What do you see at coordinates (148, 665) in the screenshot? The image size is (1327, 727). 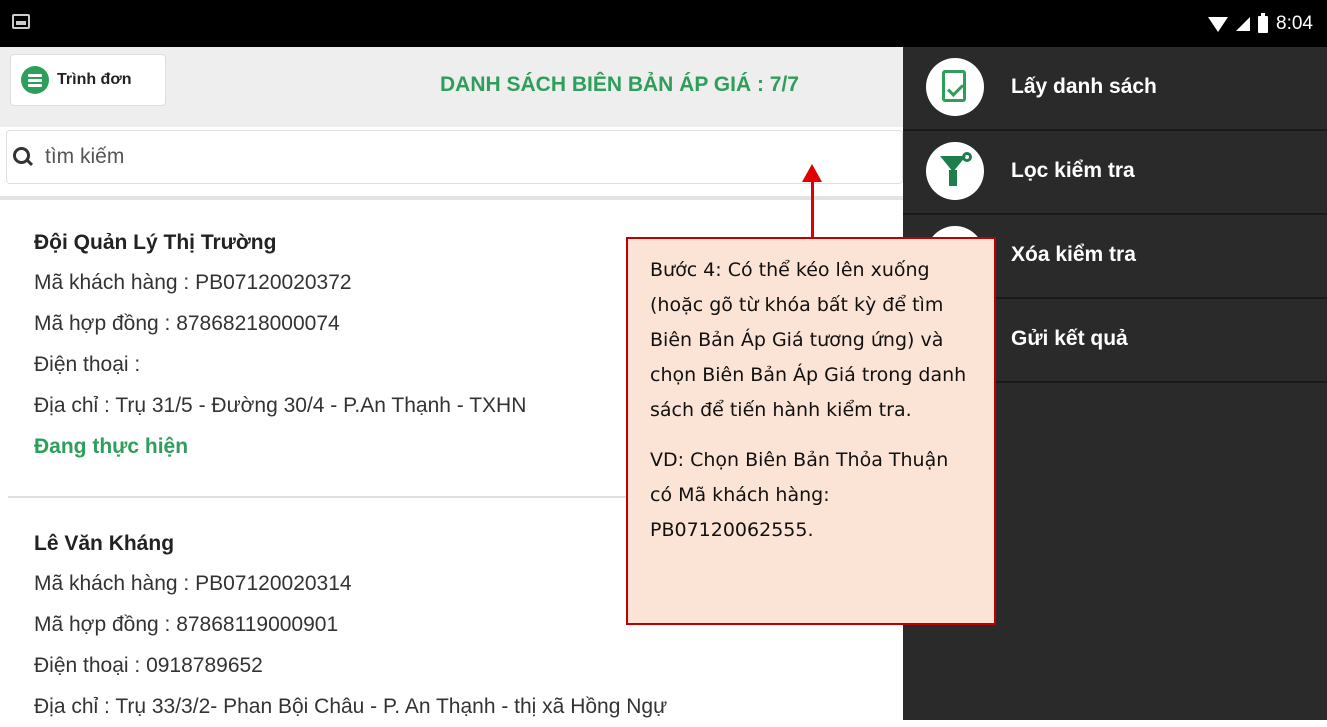 I see `record-phone: Điện thoại : 0918789652` at bounding box center [148, 665].